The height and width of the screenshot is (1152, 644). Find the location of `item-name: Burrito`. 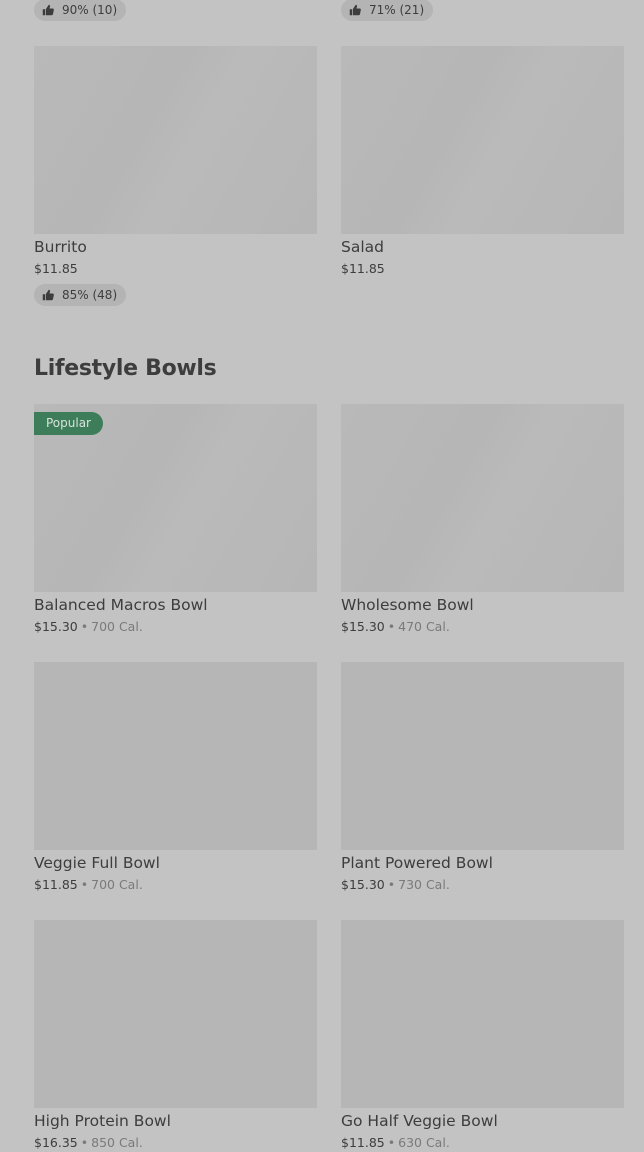

item-name: Burrito is located at coordinates (60, 247).